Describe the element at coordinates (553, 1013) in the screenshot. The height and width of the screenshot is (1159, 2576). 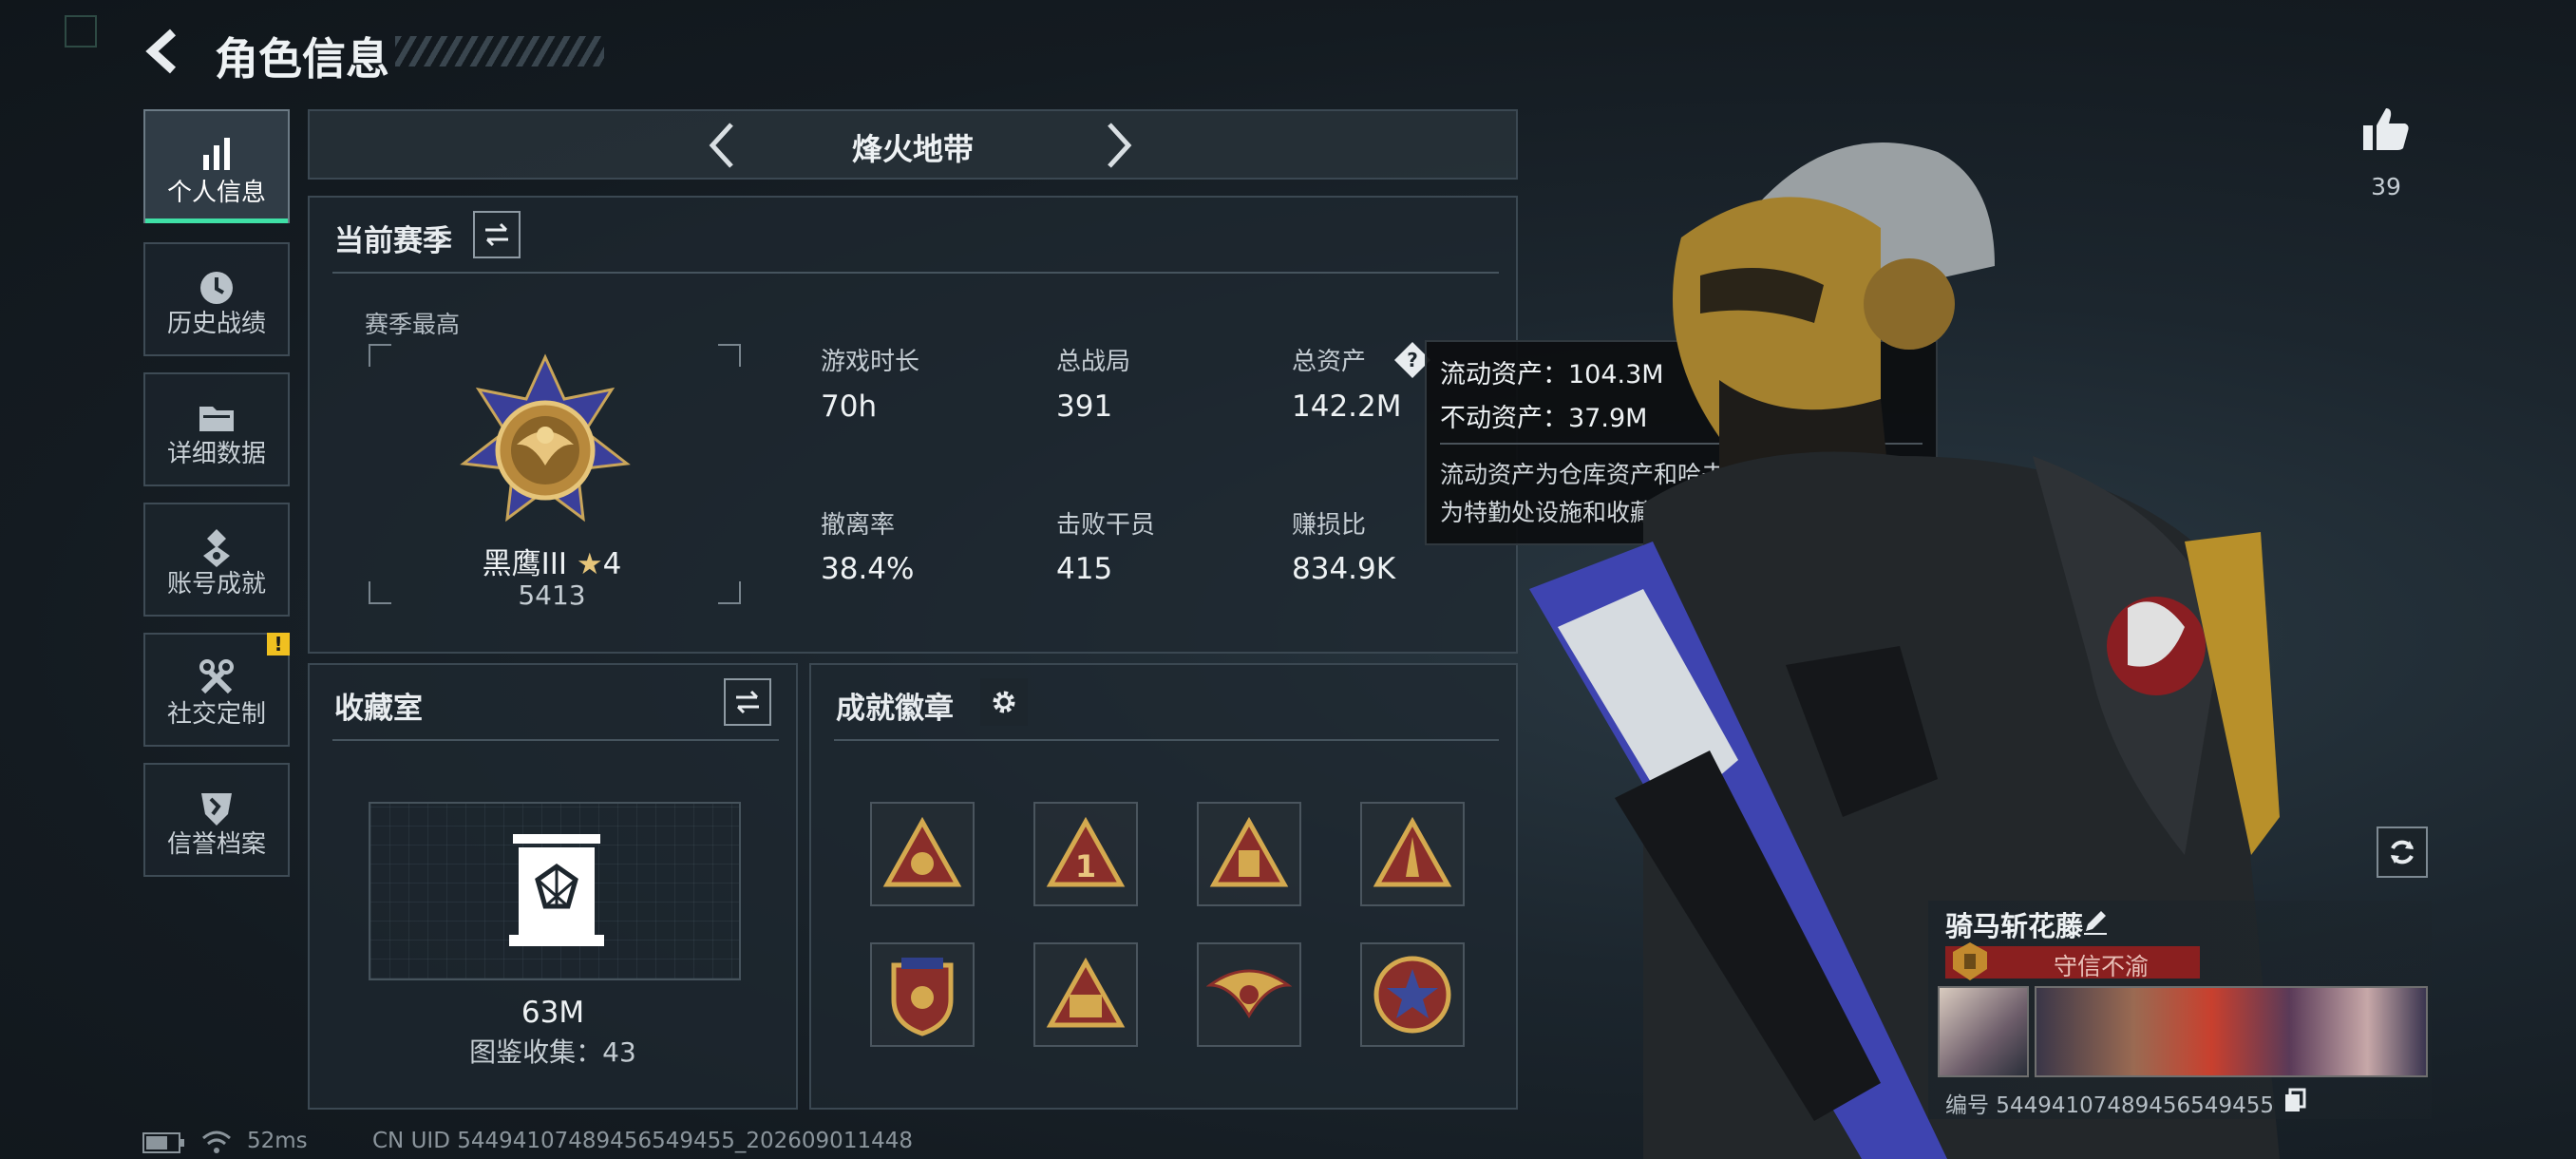
I see `collection-value: 63M` at that location.